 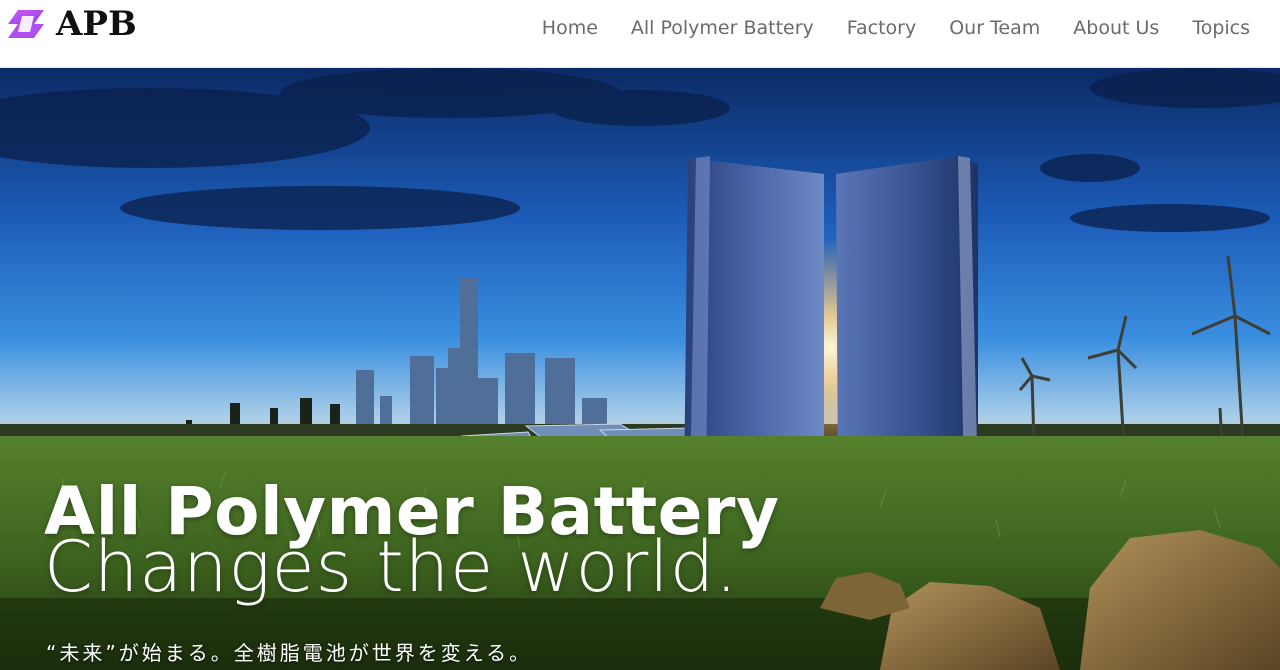 What do you see at coordinates (570, 28) in the screenshot?
I see `nav-home: Home` at bounding box center [570, 28].